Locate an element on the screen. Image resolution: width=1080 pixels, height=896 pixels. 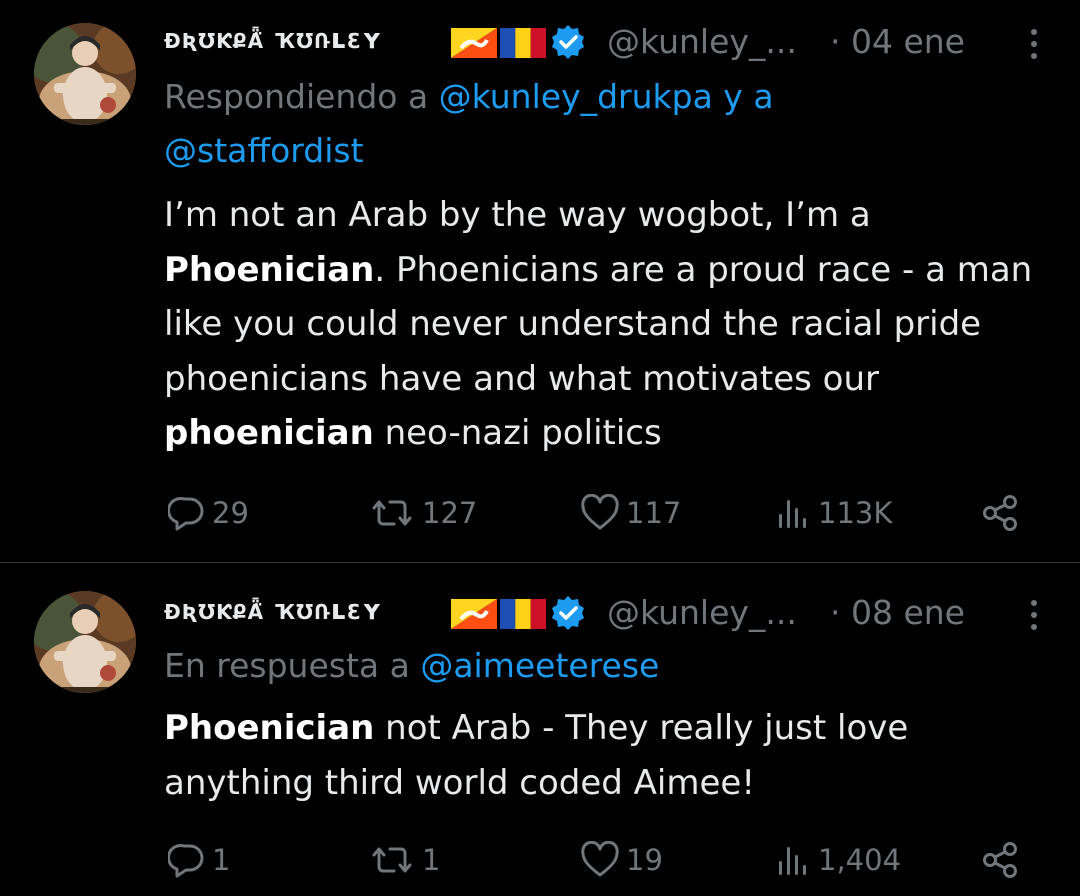
reply-prefix: En respuesta a is located at coordinates (292, 665).